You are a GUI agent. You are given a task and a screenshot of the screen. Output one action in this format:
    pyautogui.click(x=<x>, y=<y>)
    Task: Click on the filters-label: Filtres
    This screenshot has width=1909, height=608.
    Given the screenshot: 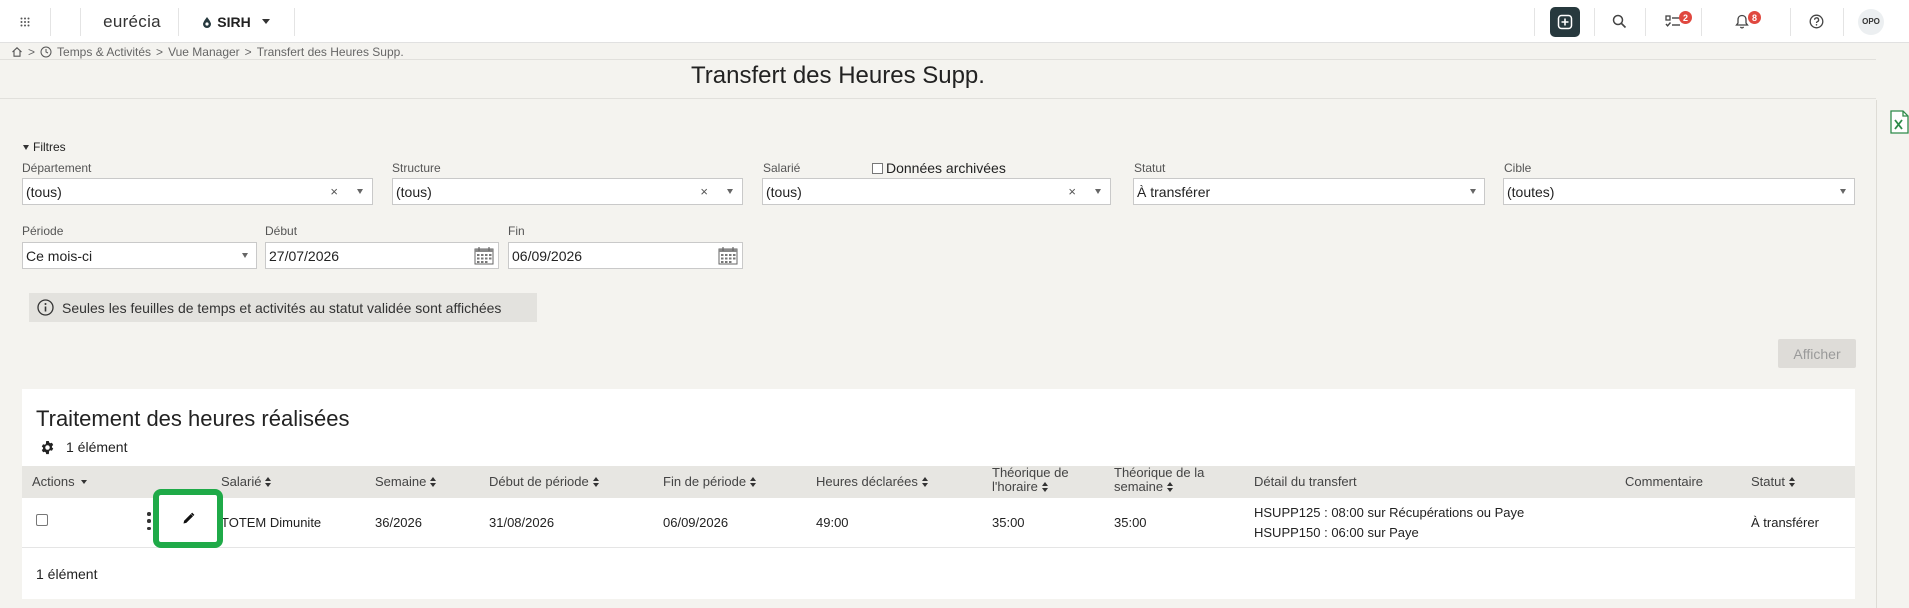 What is the action you would take?
    pyautogui.click(x=49, y=147)
    